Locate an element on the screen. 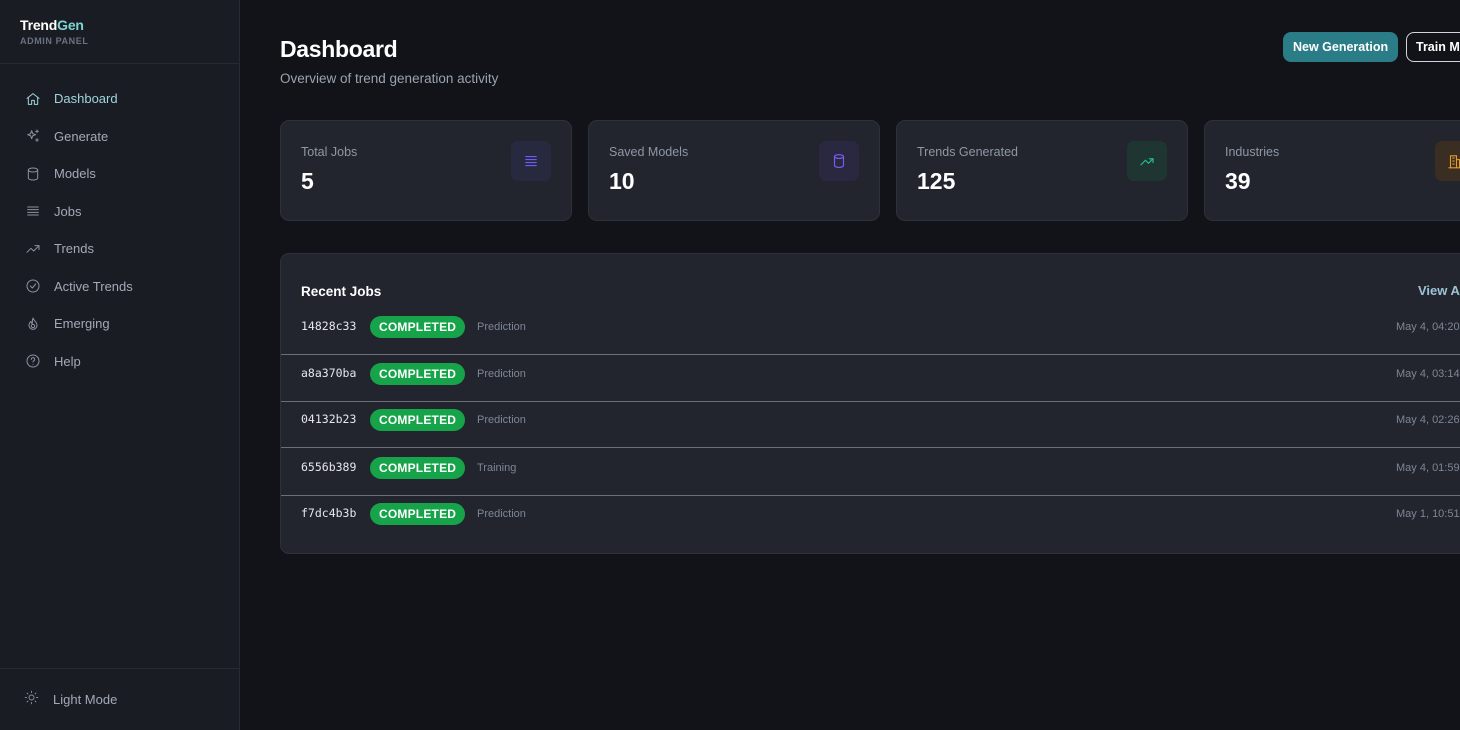 The image size is (1460, 730). brand-name: TrendGen is located at coordinates (129, 25).